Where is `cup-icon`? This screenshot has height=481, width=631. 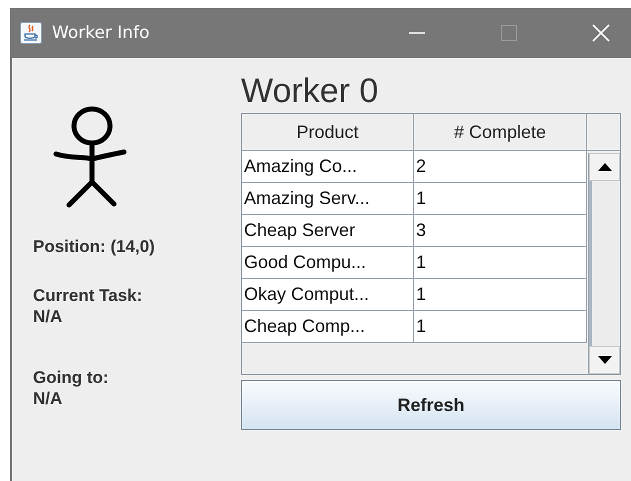 cup-icon is located at coordinates (31, 33).